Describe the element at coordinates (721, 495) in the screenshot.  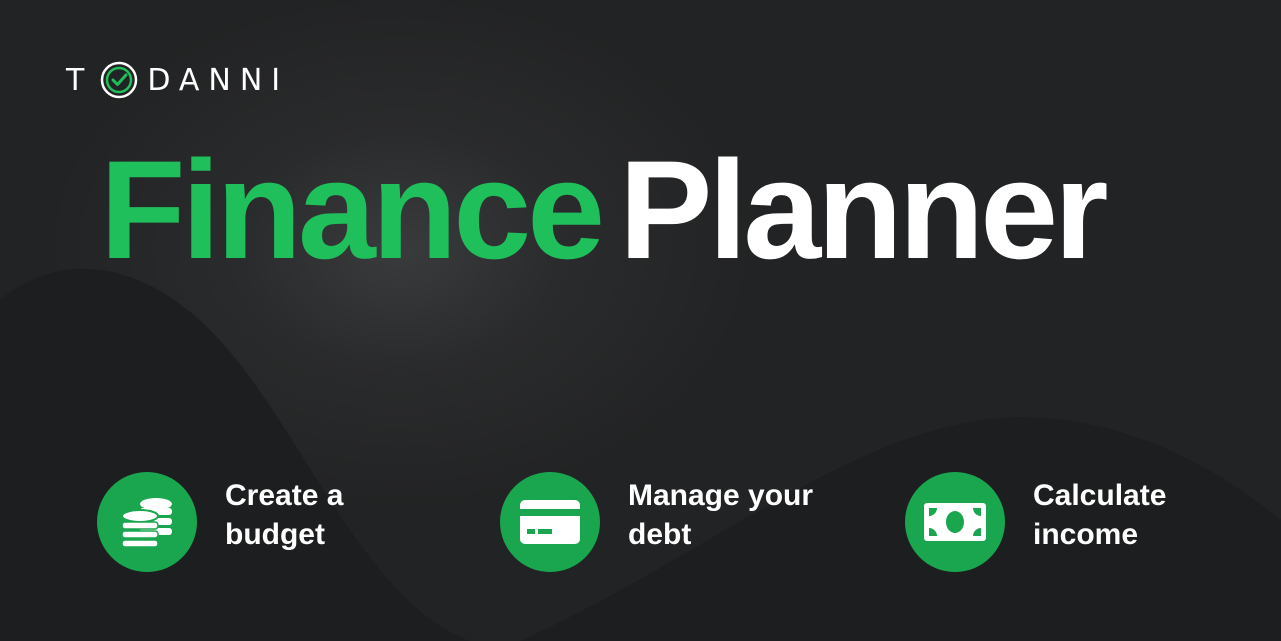
I see `feature-label-line1: Manage your` at that location.